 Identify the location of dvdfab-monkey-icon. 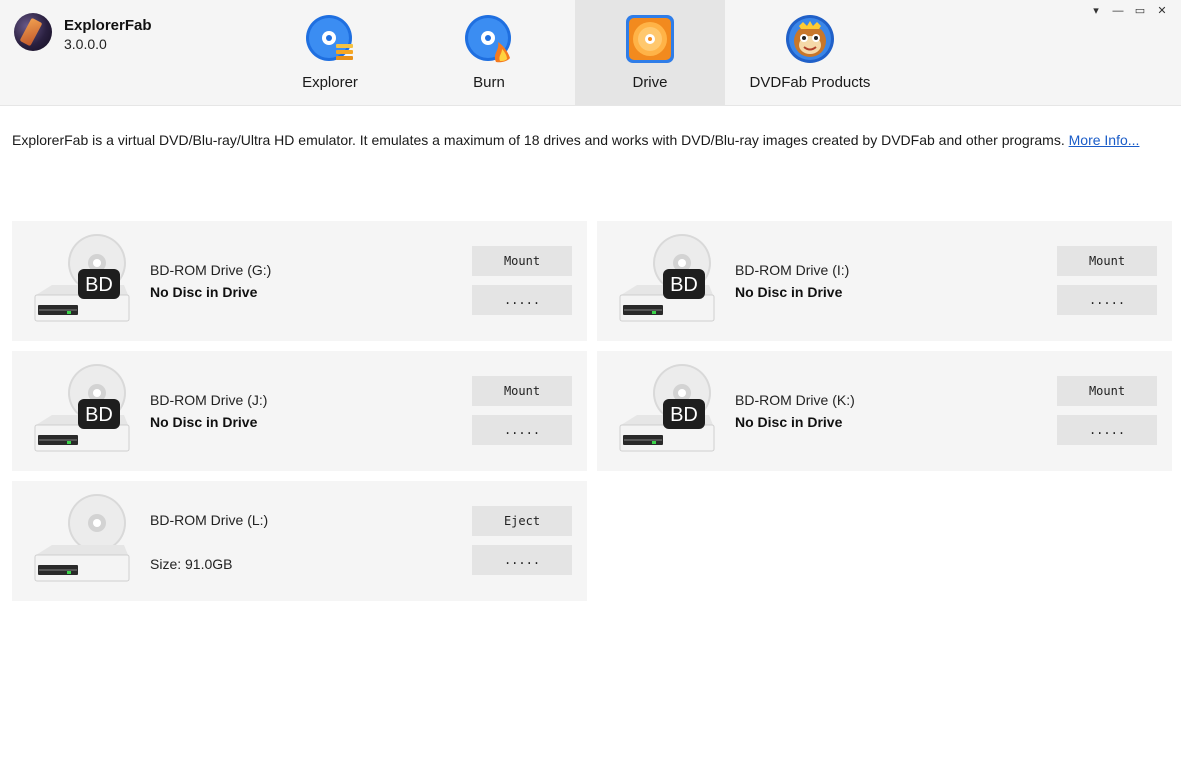
(810, 39).